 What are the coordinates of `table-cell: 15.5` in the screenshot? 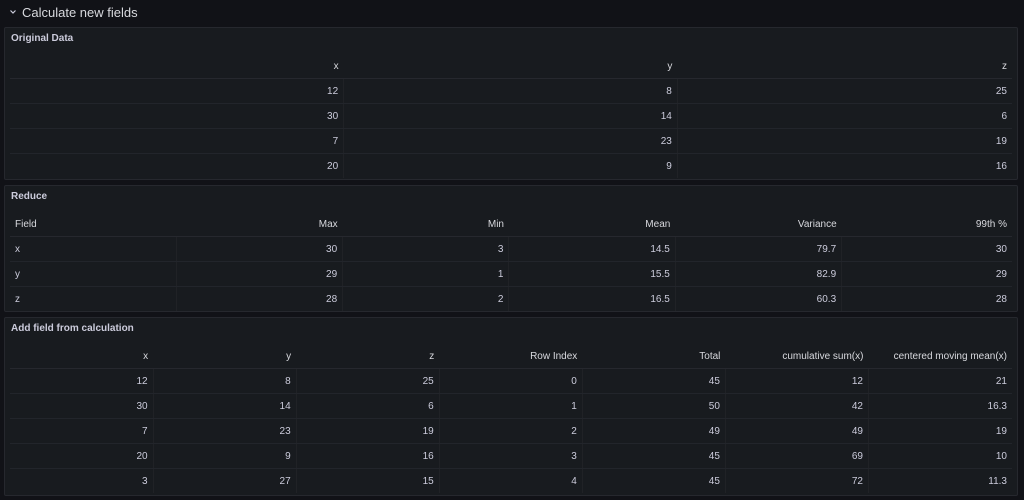 It's located at (592, 274).